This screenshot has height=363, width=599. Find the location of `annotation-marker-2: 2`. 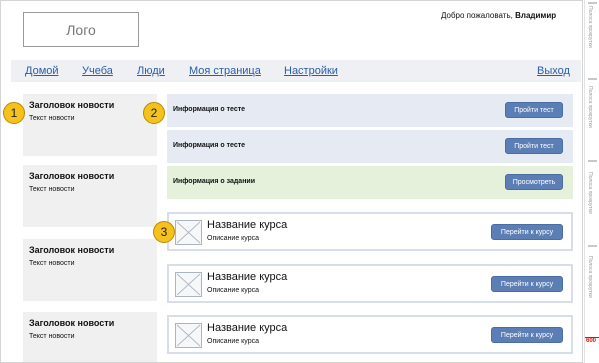

annotation-marker-2: 2 is located at coordinates (154, 113).